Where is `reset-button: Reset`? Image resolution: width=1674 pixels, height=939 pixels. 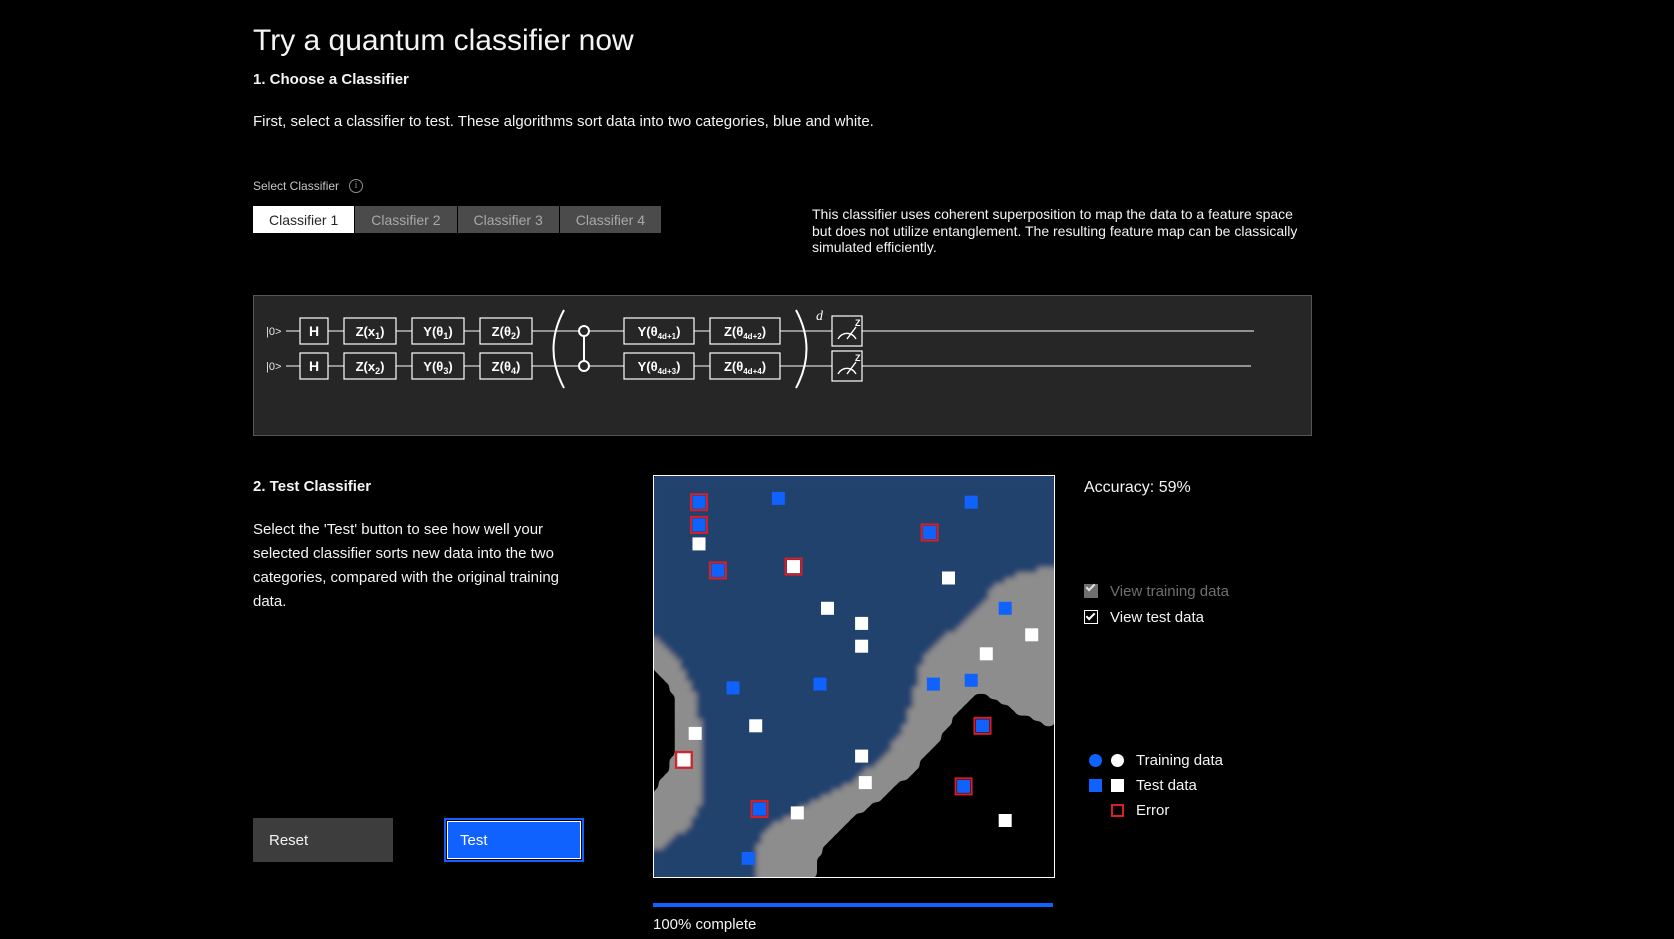 reset-button: Reset is located at coordinates (323, 840).